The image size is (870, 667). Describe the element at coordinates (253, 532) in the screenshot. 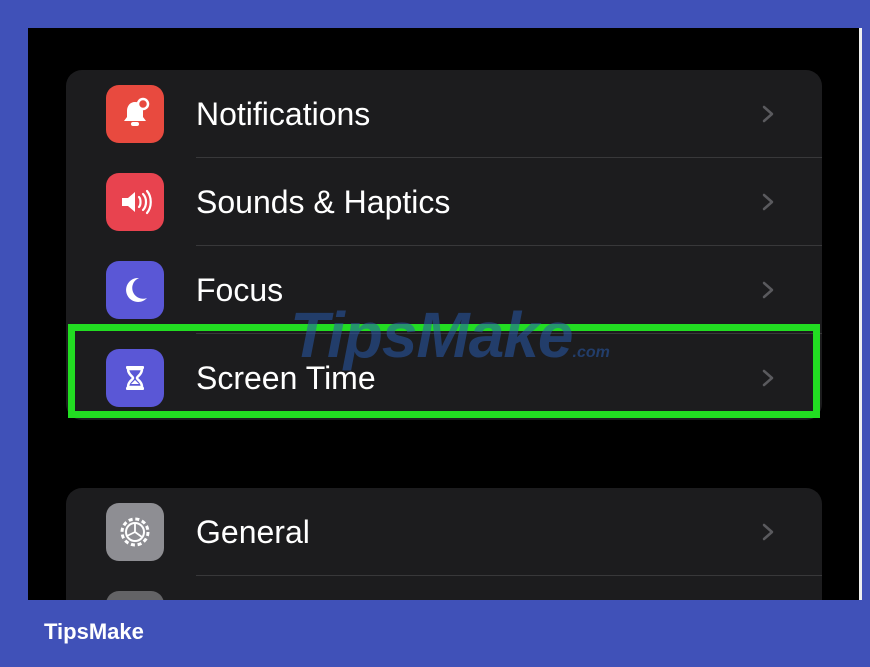

I see `settings-row-label: General` at that location.